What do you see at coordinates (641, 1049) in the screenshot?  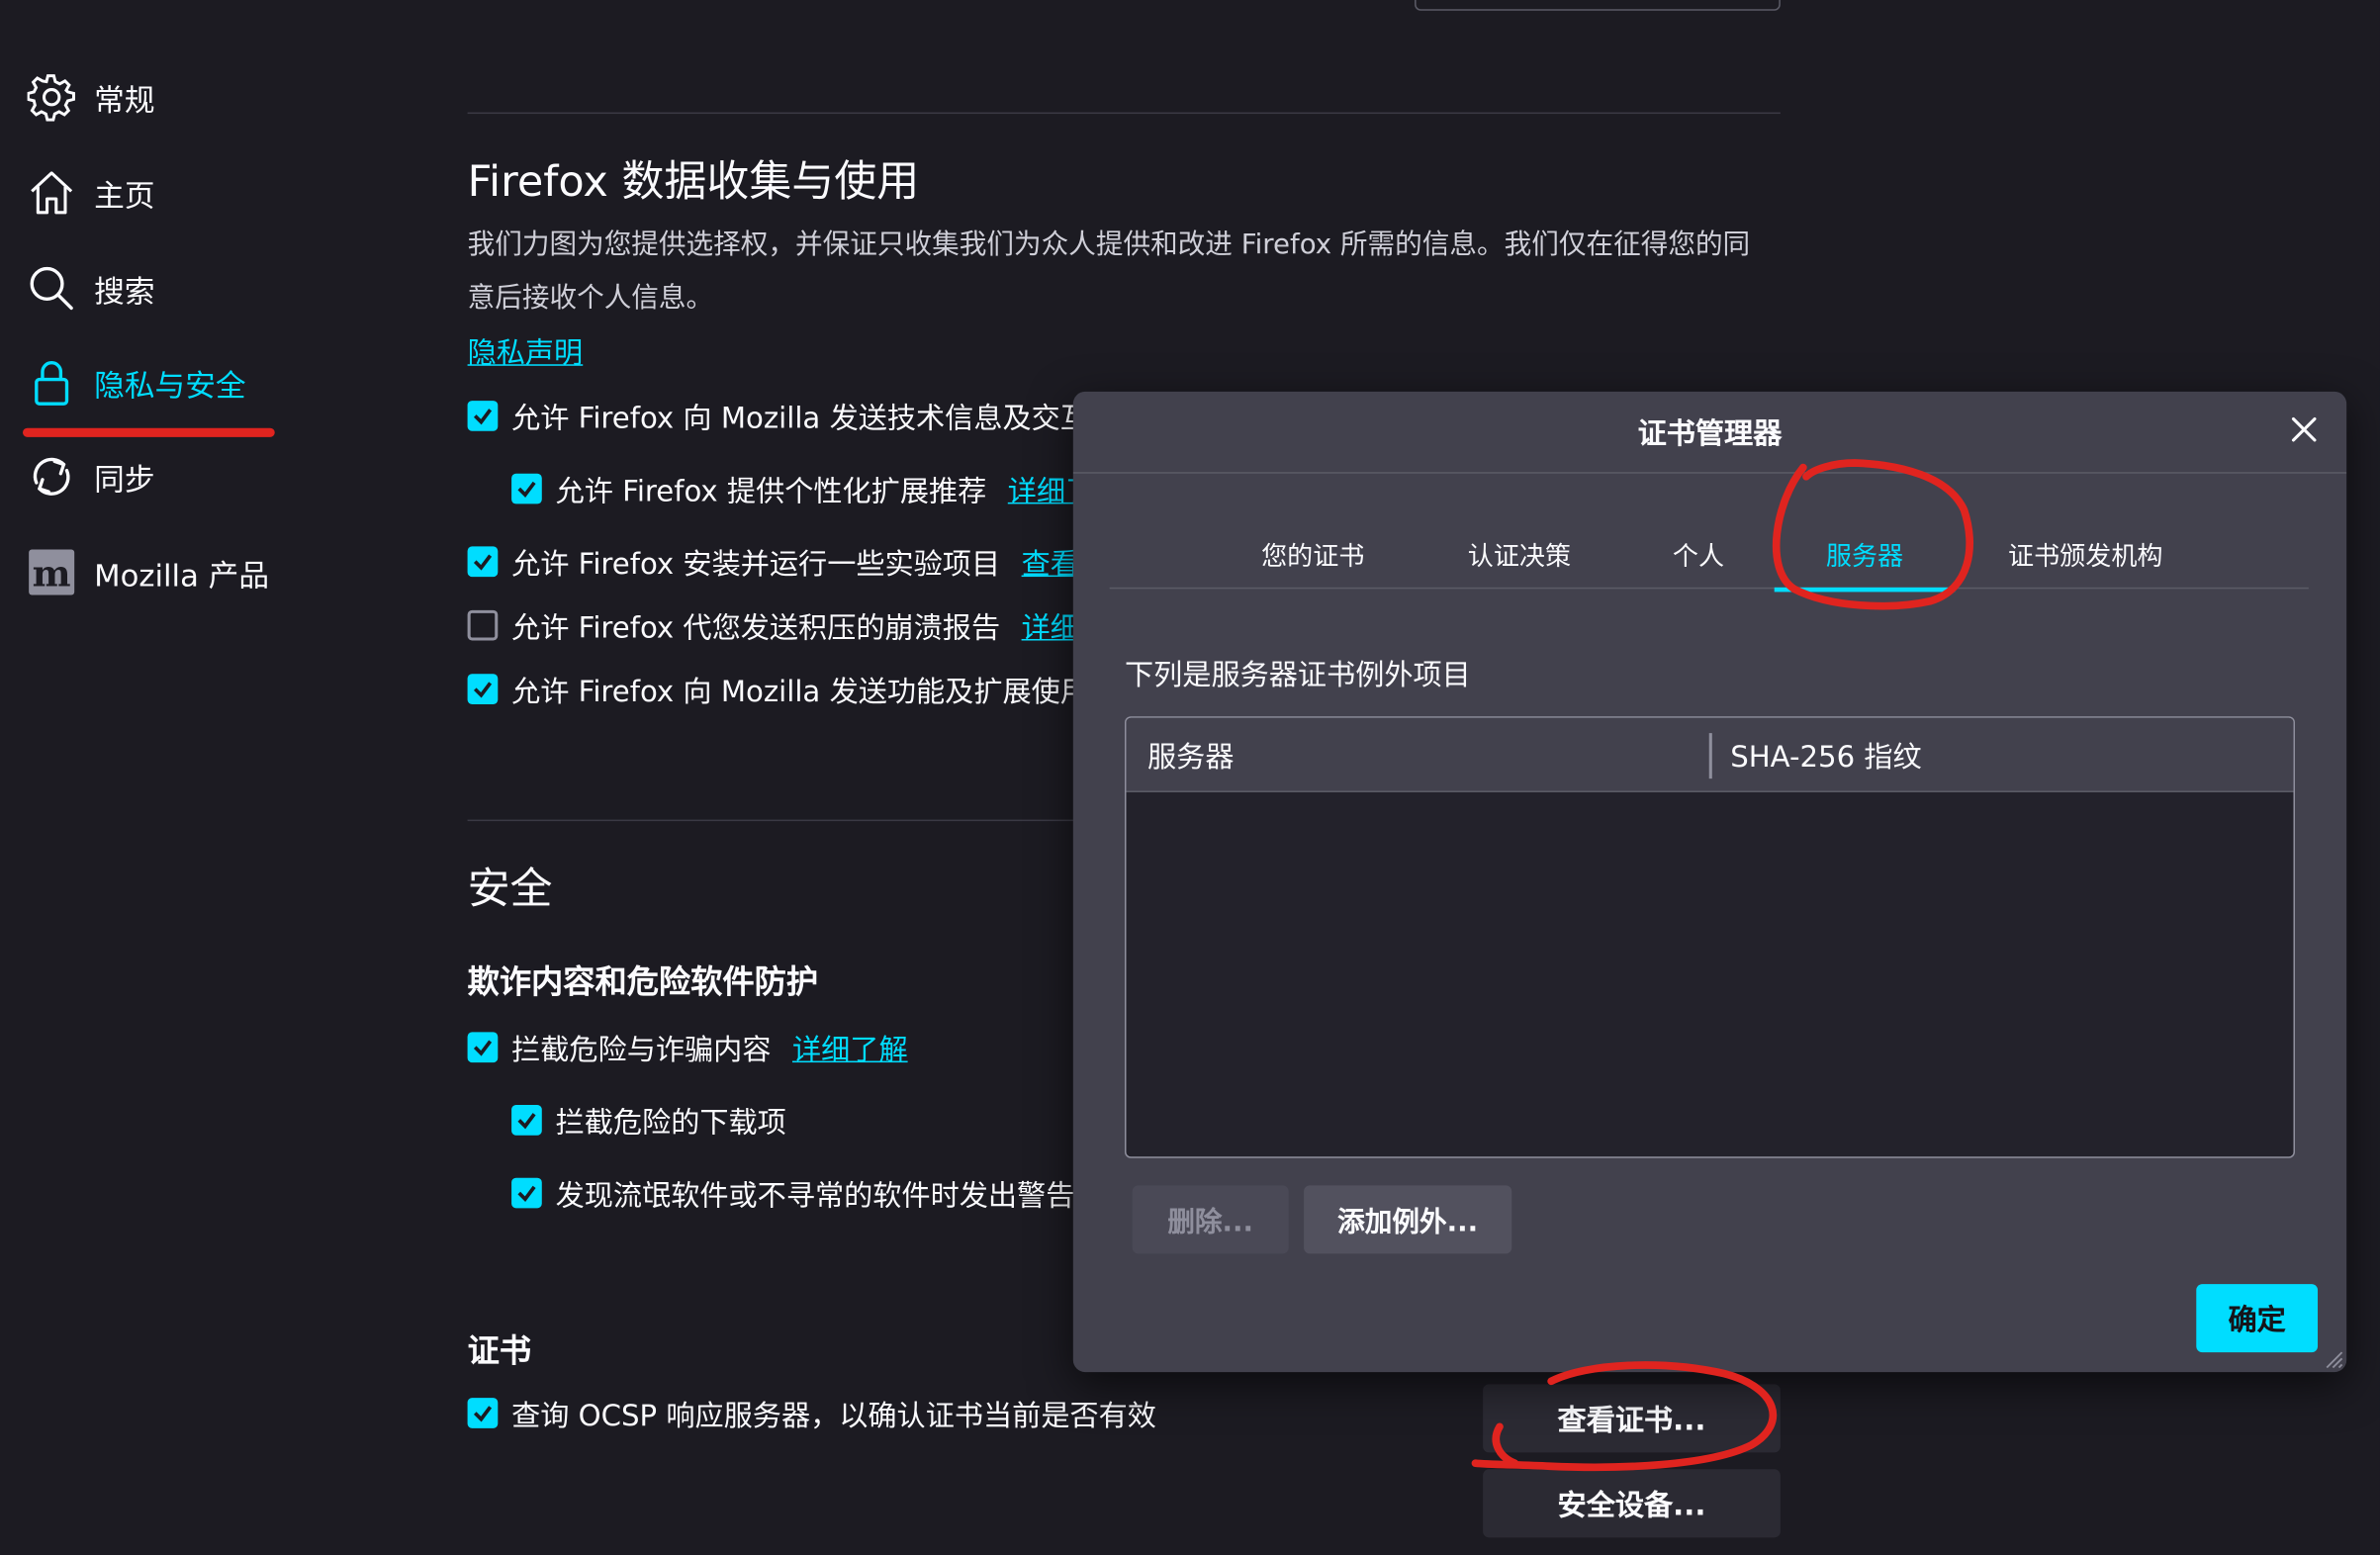 I see `checkbox-label: 拦截危险与诈骗内容` at bounding box center [641, 1049].